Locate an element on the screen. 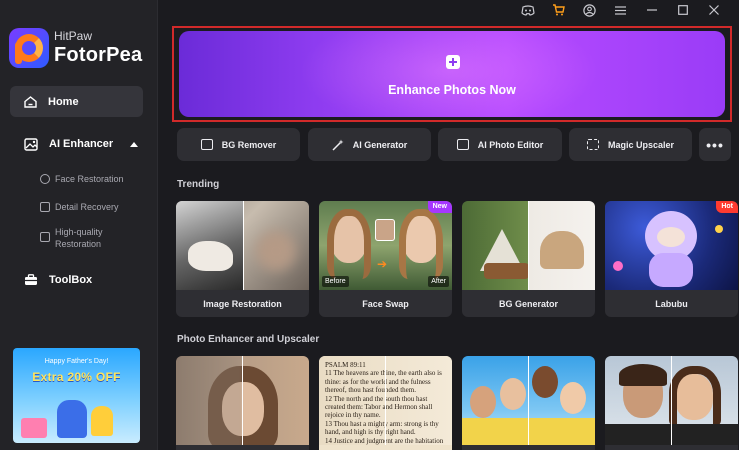 The image size is (739, 450). card-thumbnail: ➔ Before After is located at coordinates (385, 245).